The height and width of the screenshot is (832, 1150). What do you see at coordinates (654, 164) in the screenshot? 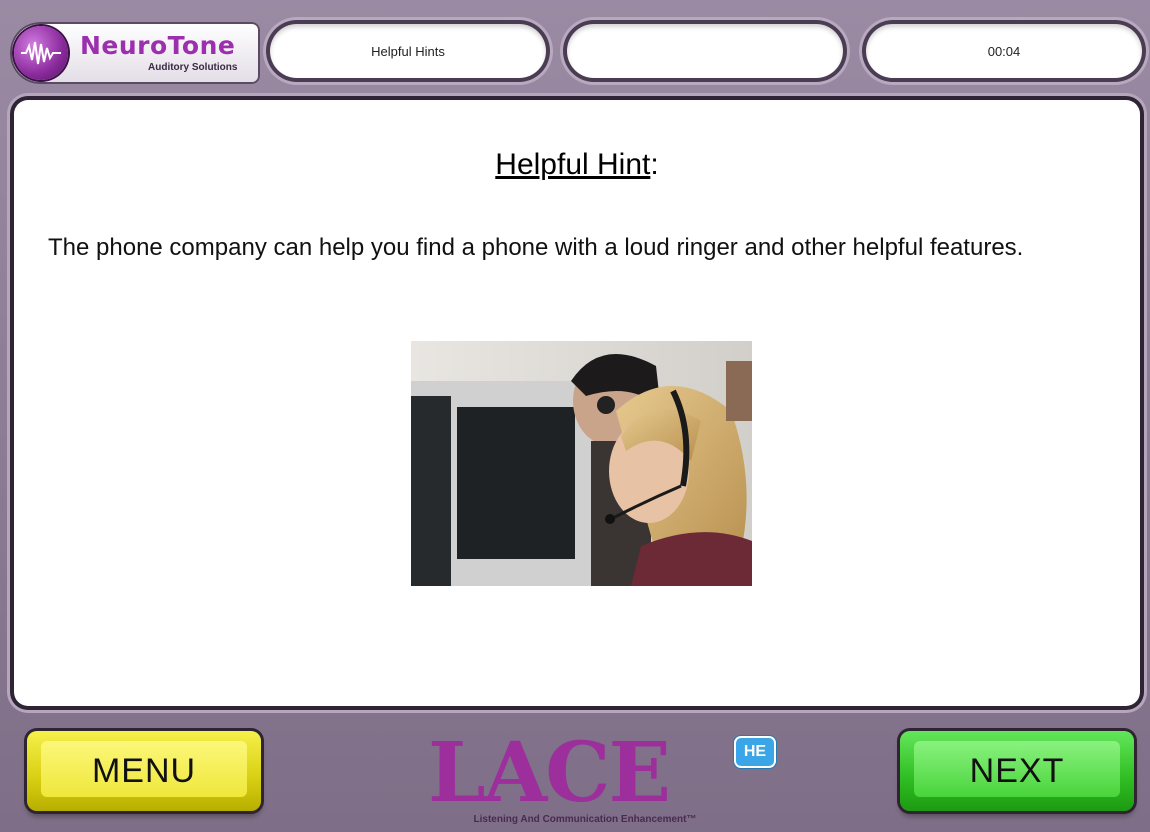
I see `title-suffix: :` at bounding box center [654, 164].